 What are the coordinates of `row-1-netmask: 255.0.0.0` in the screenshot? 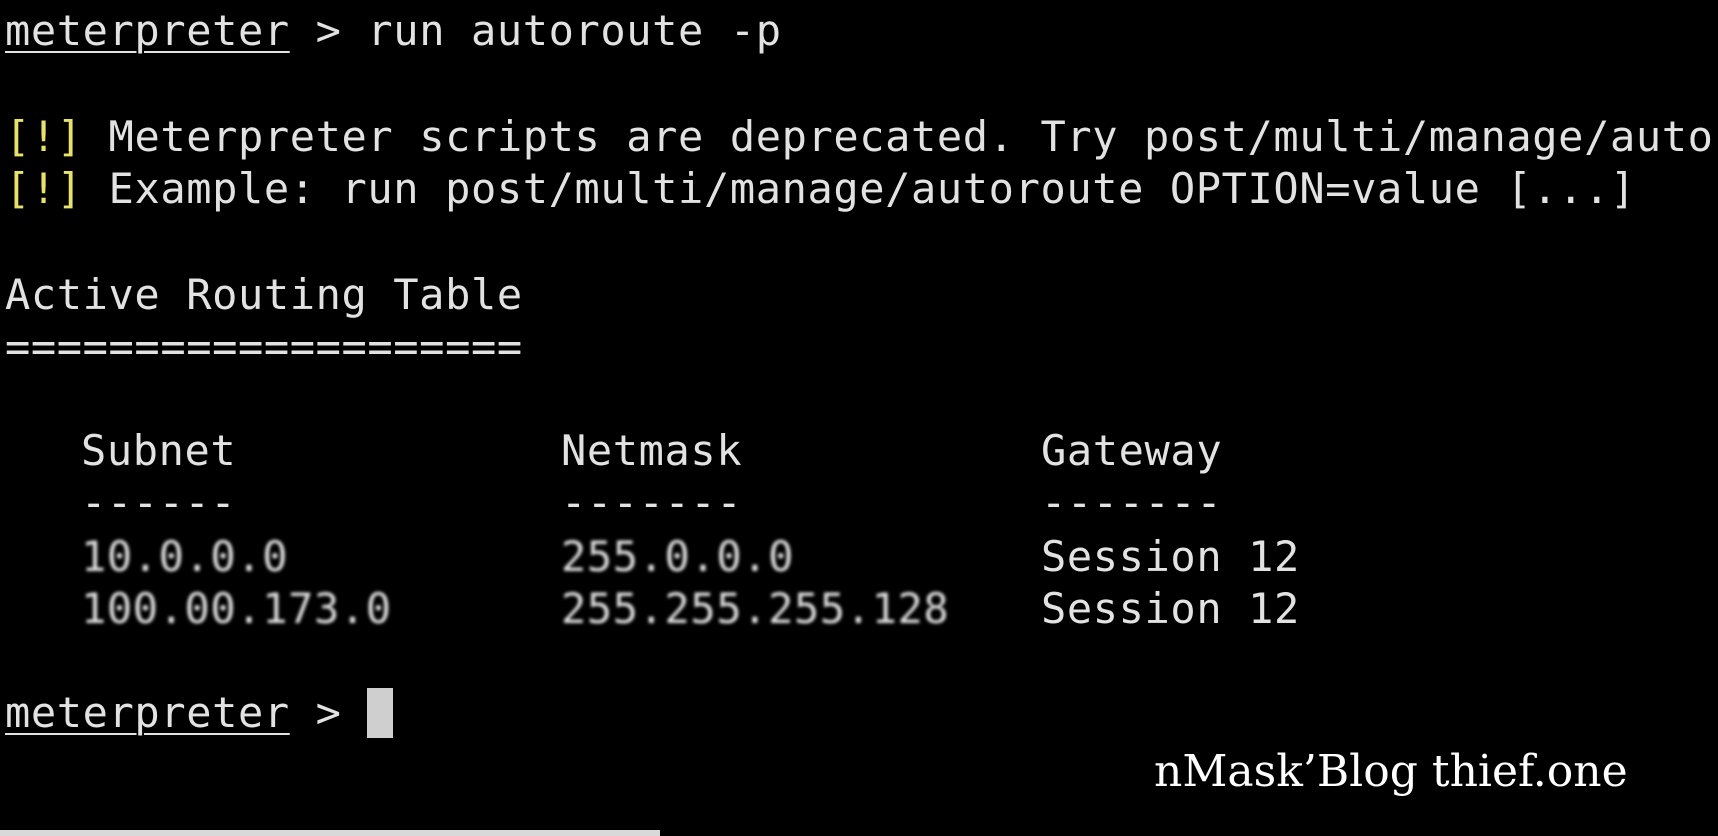 It's located at (677, 556).